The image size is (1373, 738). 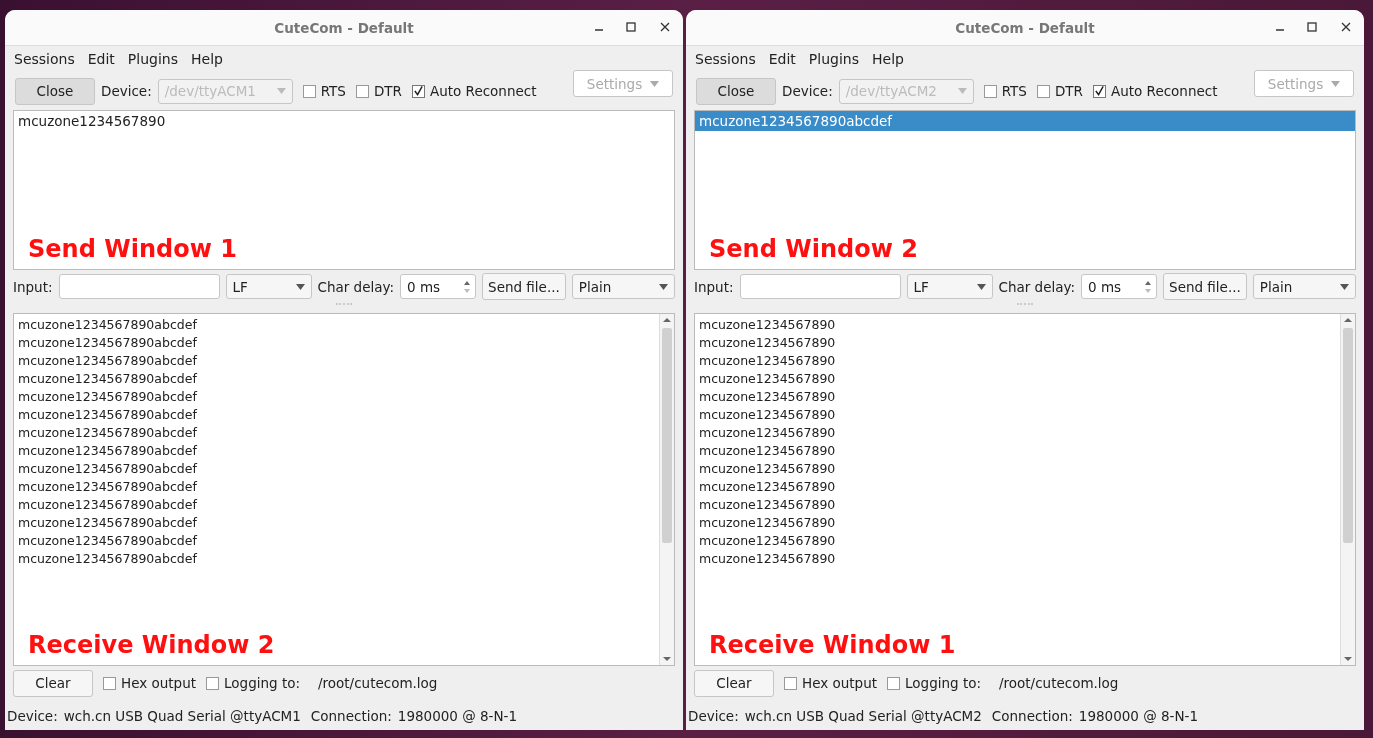 What do you see at coordinates (813, 249) in the screenshot?
I see `annotation-label: Send Window 2` at bounding box center [813, 249].